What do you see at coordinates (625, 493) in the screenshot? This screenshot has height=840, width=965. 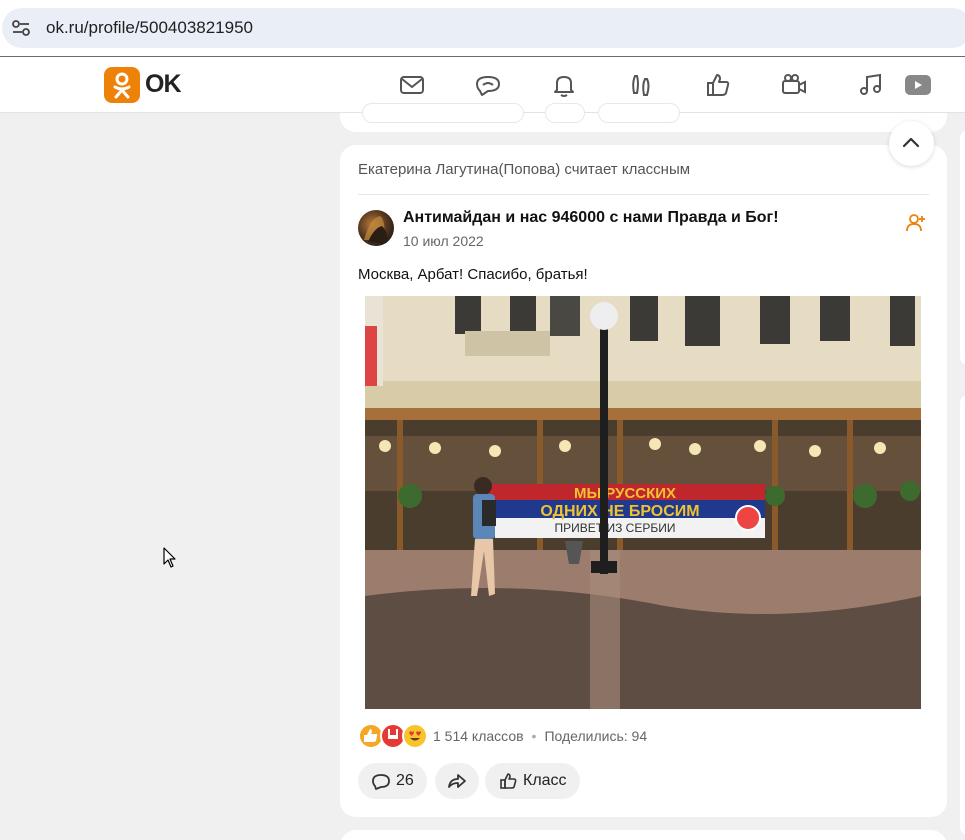 I see `banner-line-1: МЫ РУССКИХ` at bounding box center [625, 493].